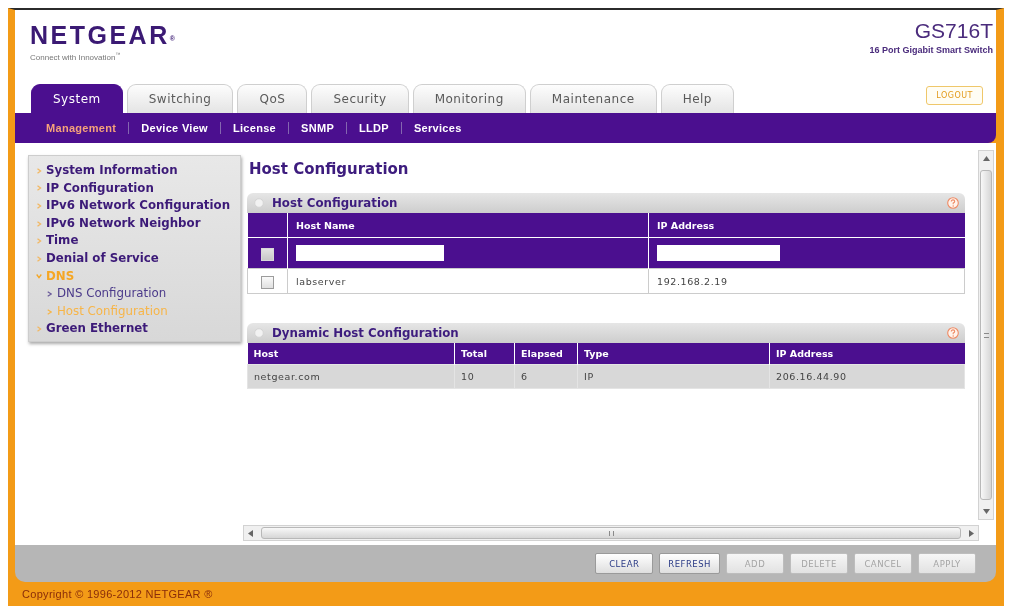 This screenshot has height=609, width=1012. I want to click on tab: Maintenance, so click(593, 98).